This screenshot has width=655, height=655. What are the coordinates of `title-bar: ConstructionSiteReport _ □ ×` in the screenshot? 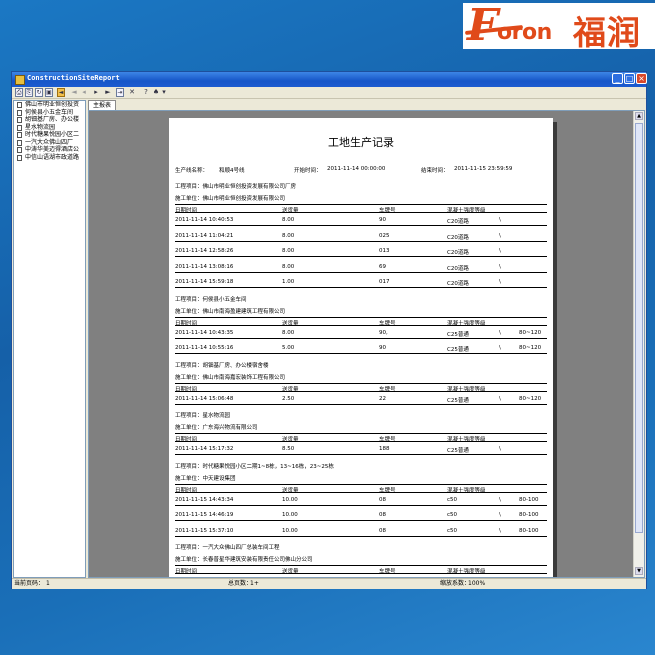 It's located at (329, 79).